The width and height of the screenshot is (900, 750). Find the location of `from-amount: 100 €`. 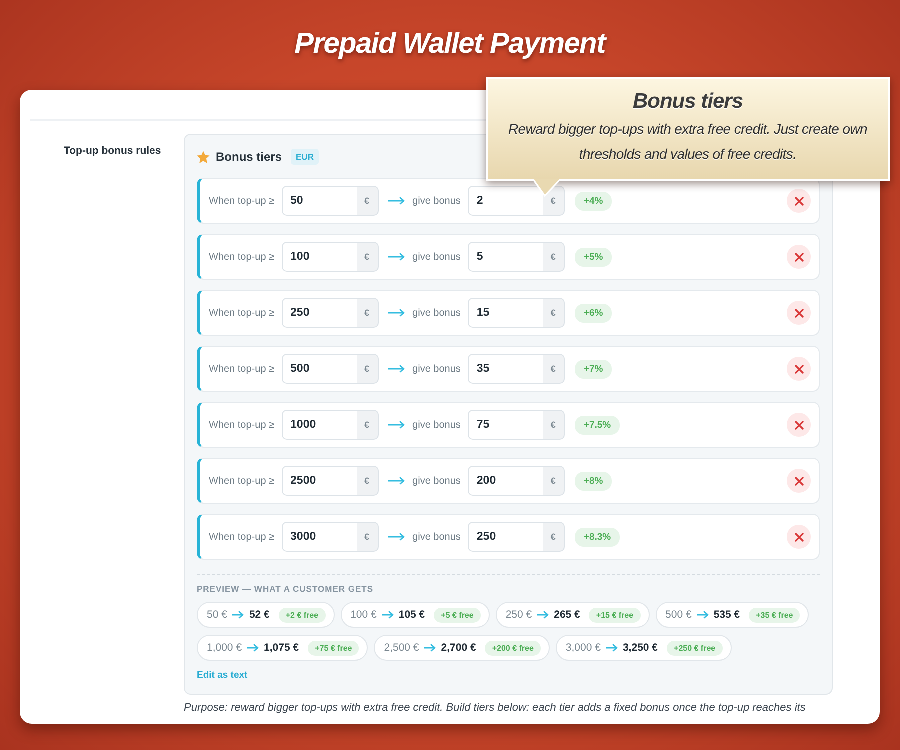

from-amount: 100 € is located at coordinates (363, 615).